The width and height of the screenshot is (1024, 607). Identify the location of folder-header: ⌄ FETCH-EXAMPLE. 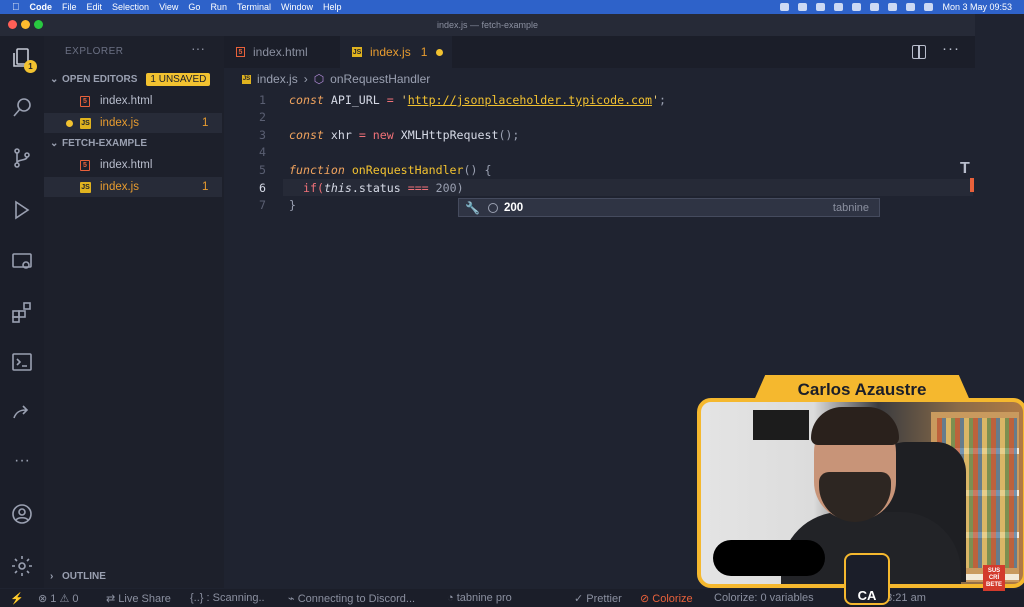
(98, 143).